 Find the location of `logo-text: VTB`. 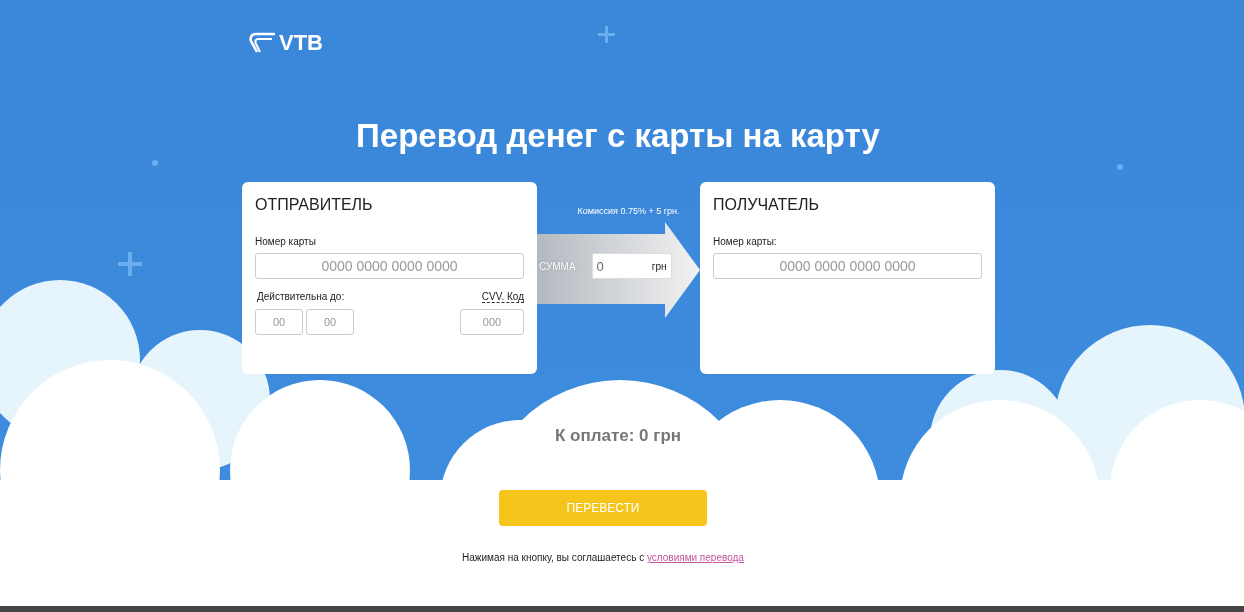

logo-text: VTB is located at coordinates (301, 43).